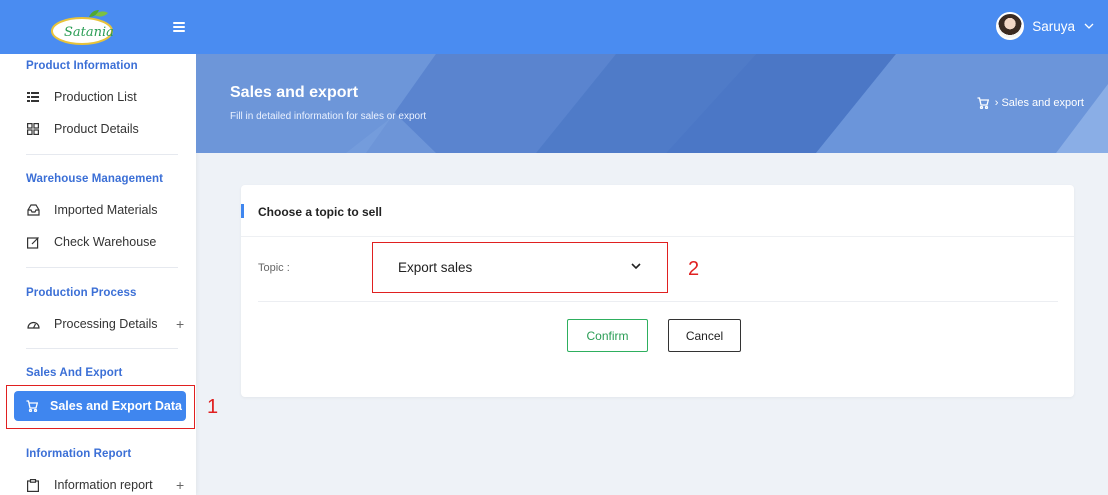  What do you see at coordinates (33, 129) in the screenshot?
I see `grid-icon` at bounding box center [33, 129].